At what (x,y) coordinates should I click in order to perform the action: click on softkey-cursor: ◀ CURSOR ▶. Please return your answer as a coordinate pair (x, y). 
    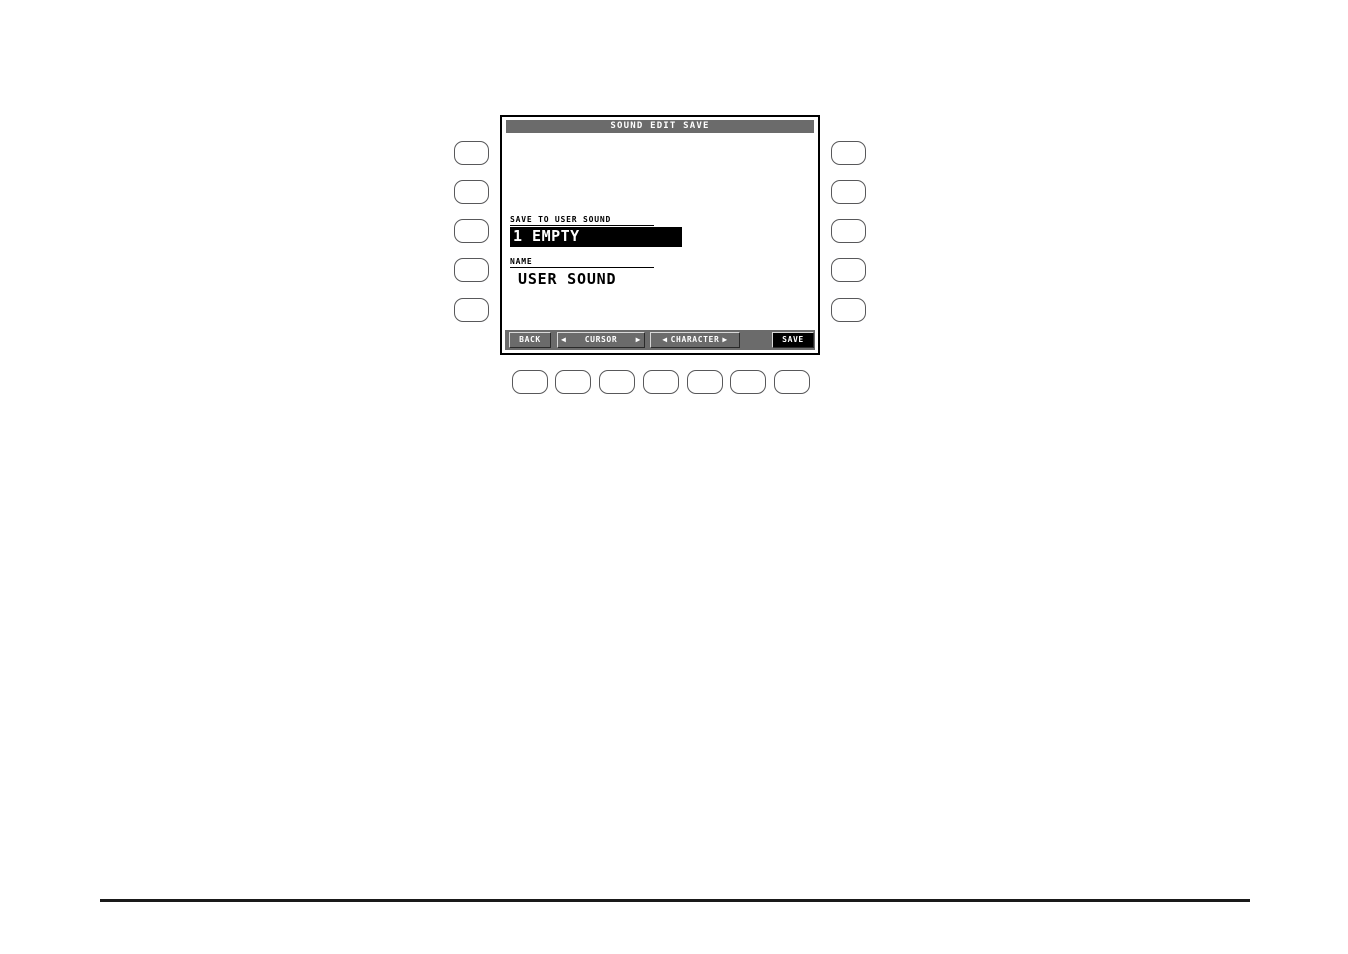
    Looking at the image, I should click on (601, 340).